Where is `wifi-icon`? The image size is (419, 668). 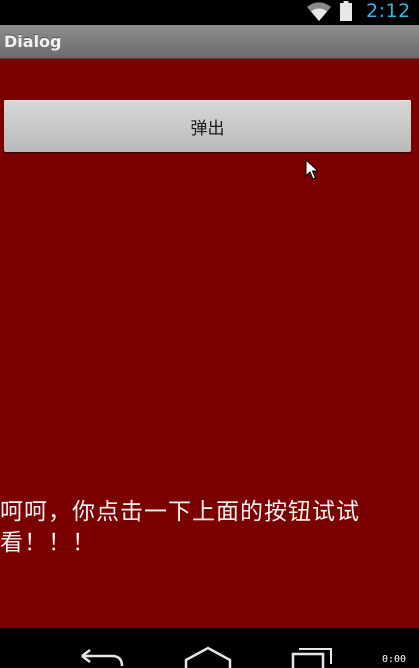 wifi-icon is located at coordinates (319, 11).